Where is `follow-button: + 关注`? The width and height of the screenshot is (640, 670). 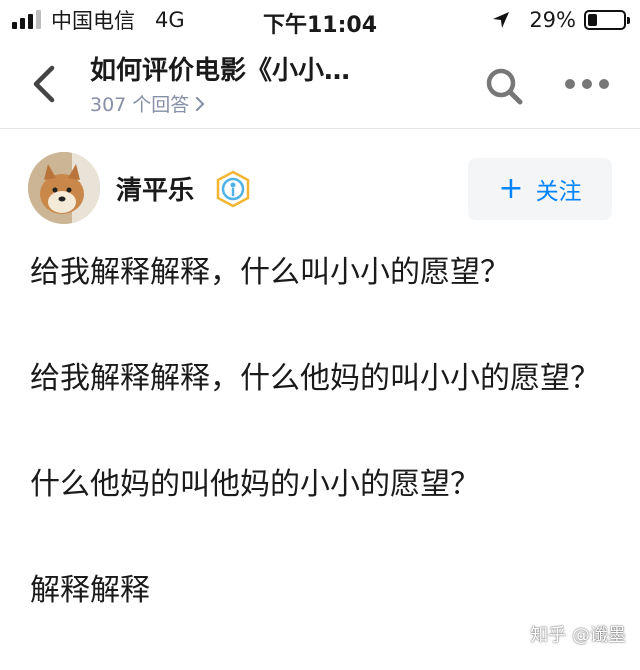
follow-button: + 关注 is located at coordinates (540, 189).